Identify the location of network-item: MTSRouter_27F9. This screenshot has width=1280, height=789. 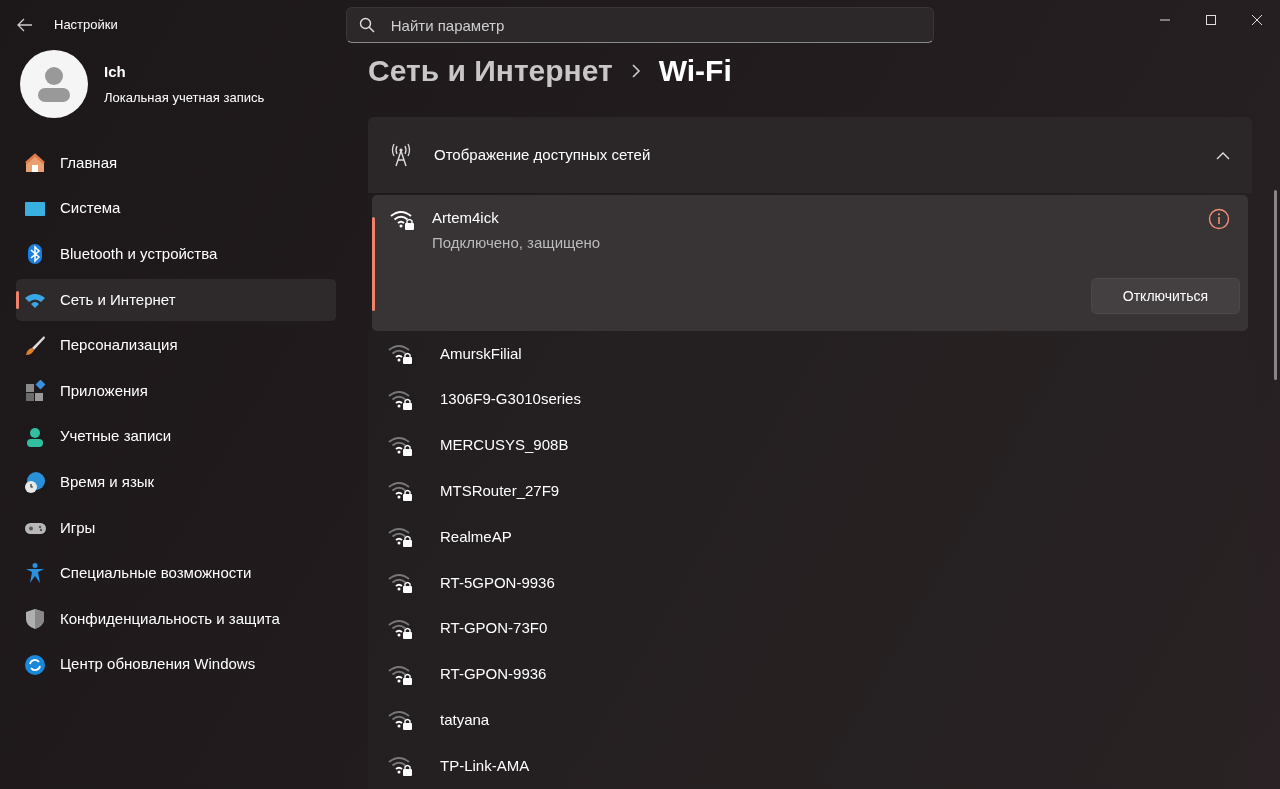
(810, 491).